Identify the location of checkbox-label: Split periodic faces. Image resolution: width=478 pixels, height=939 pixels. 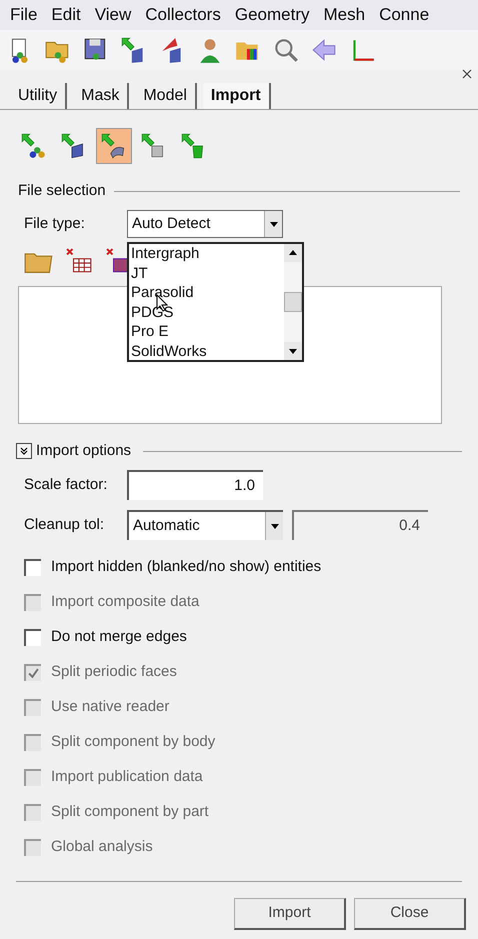
(114, 672).